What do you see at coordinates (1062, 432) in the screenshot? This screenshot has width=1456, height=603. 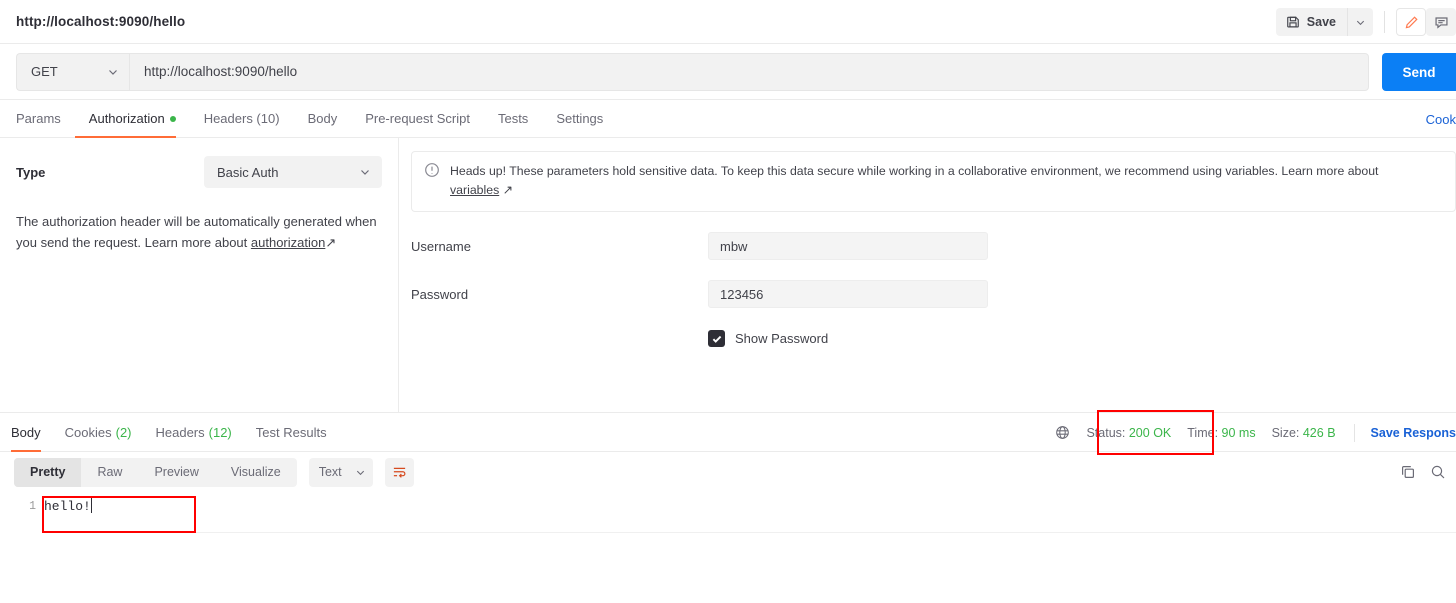 I see `globe-icon` at bounding box center [1062, 432].